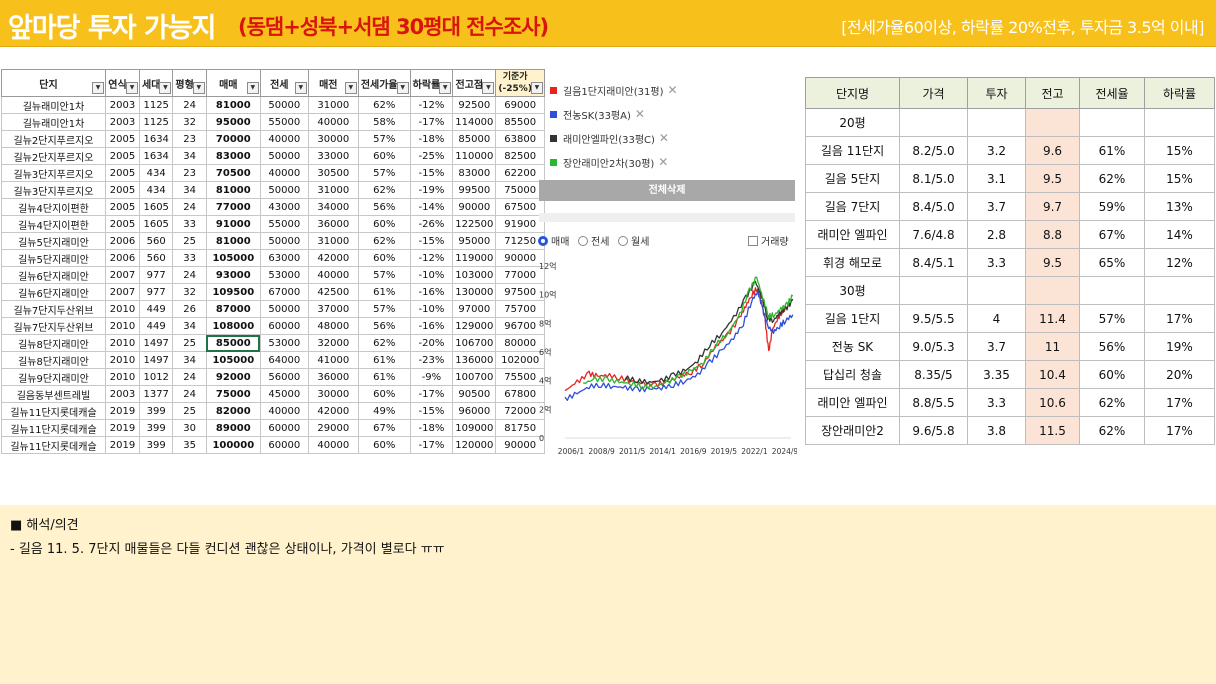  I want to click on sheet-cell: 1605, so click(156, 224).